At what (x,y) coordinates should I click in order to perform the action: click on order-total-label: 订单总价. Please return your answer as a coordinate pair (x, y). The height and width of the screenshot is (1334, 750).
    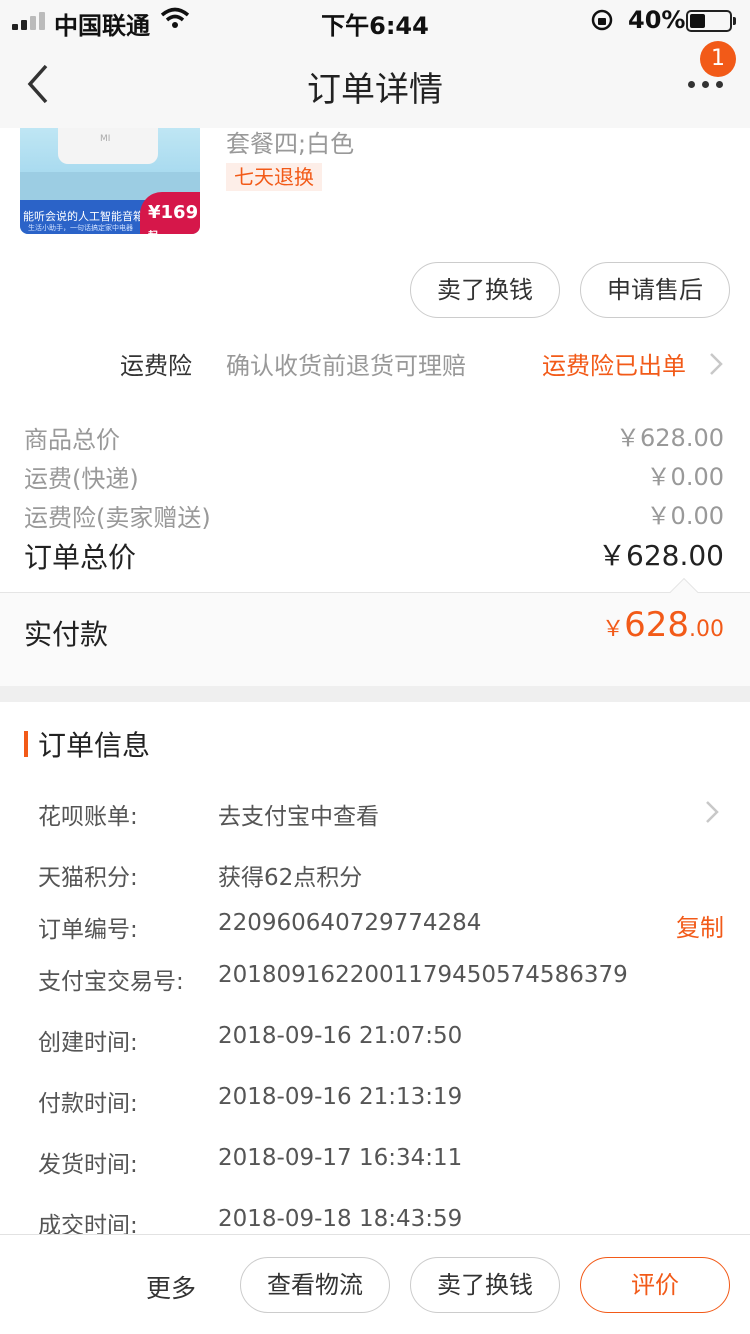
    Looking at the image, I should click on (80, 557).